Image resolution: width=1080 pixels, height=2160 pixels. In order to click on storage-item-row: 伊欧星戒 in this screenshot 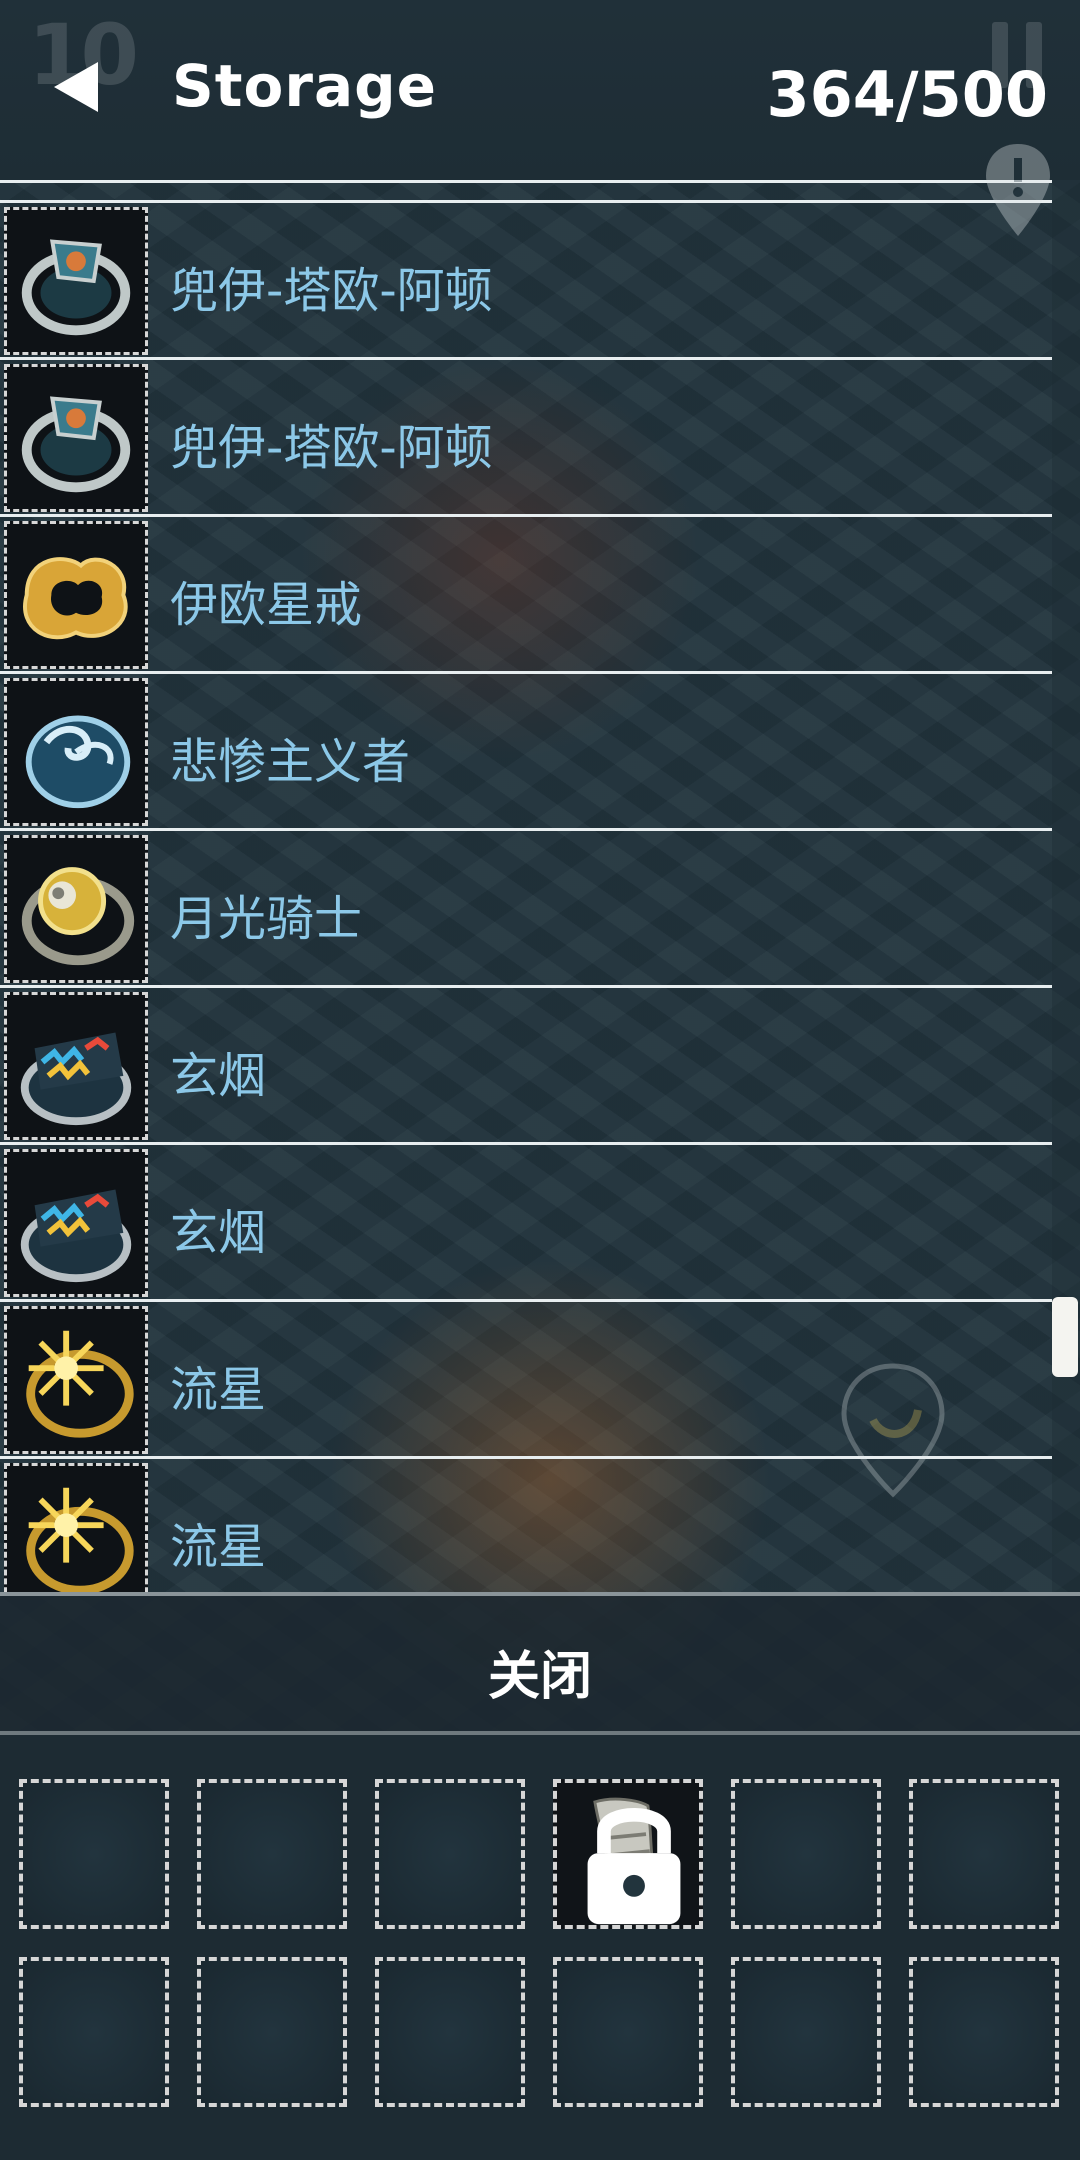, I will do `click(526, 592)`.